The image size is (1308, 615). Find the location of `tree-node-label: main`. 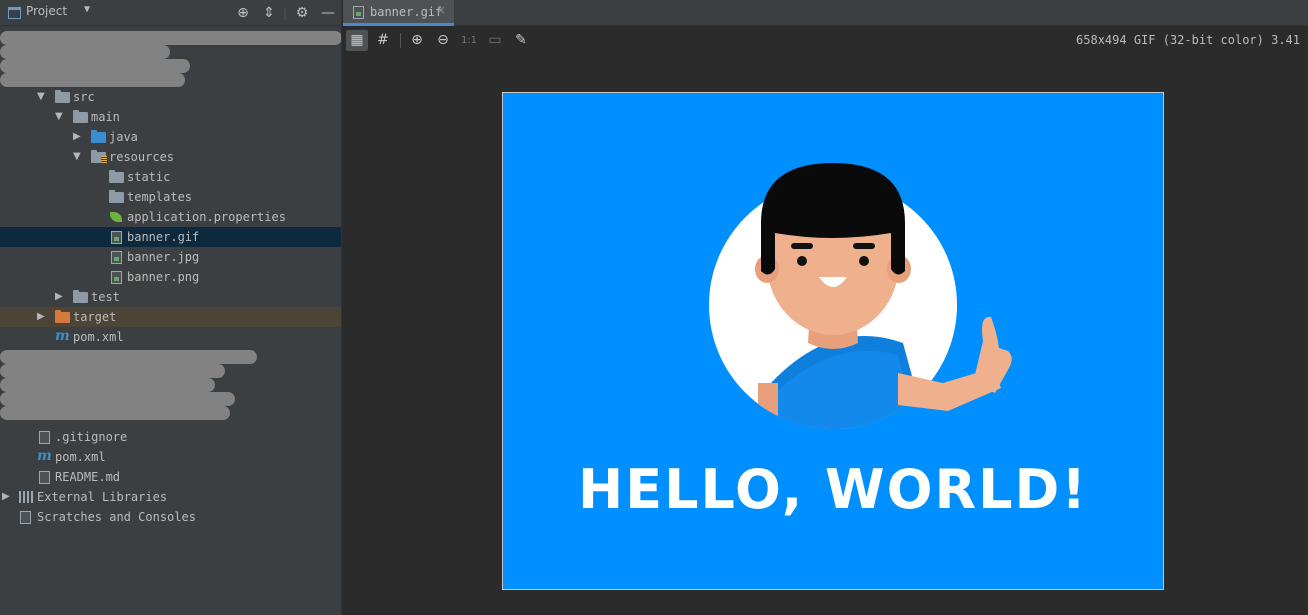

tree-node-label: main is located at coordinates (105, 117).